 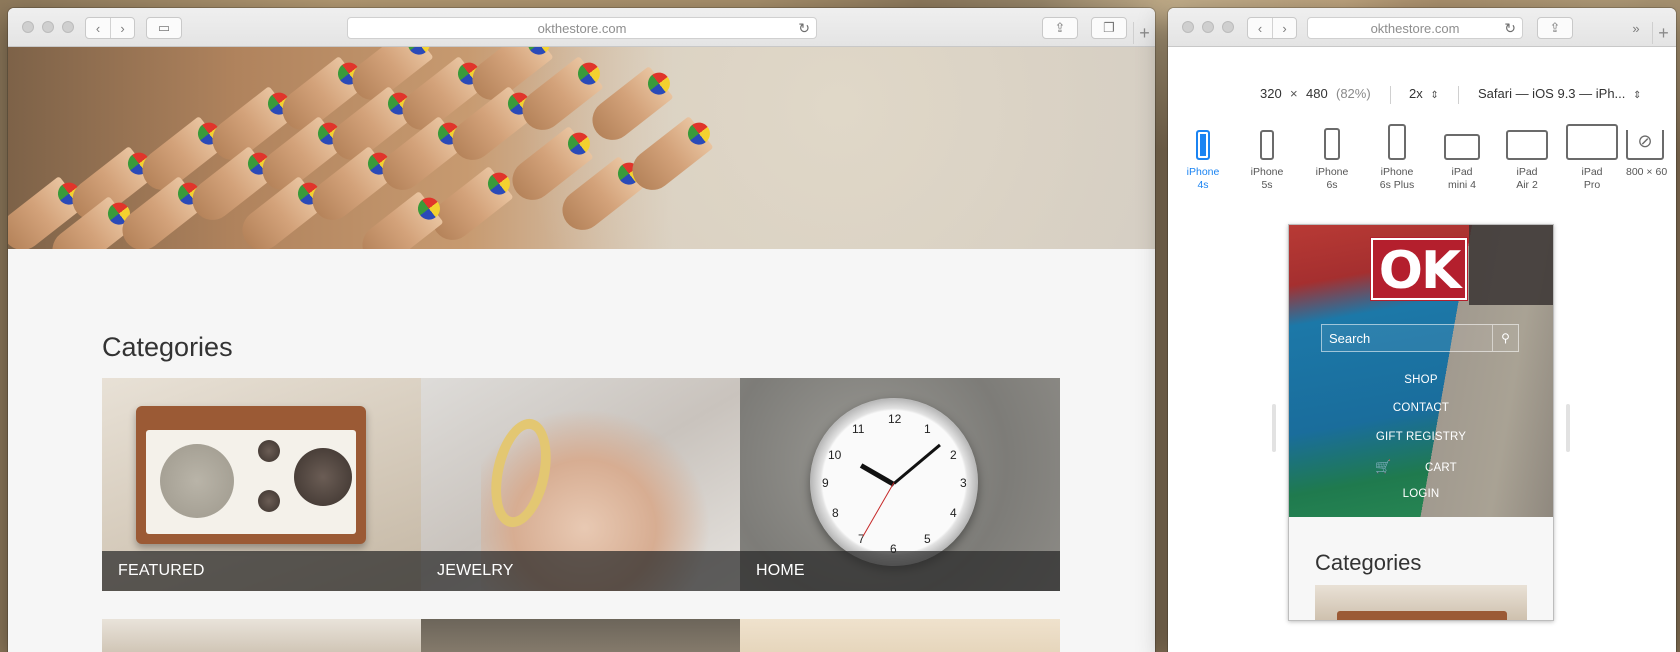 What do you see at coordinates (1592, 185) in the screenshot?
I see `device-label: Pro` at bounding box center [1592, 185].